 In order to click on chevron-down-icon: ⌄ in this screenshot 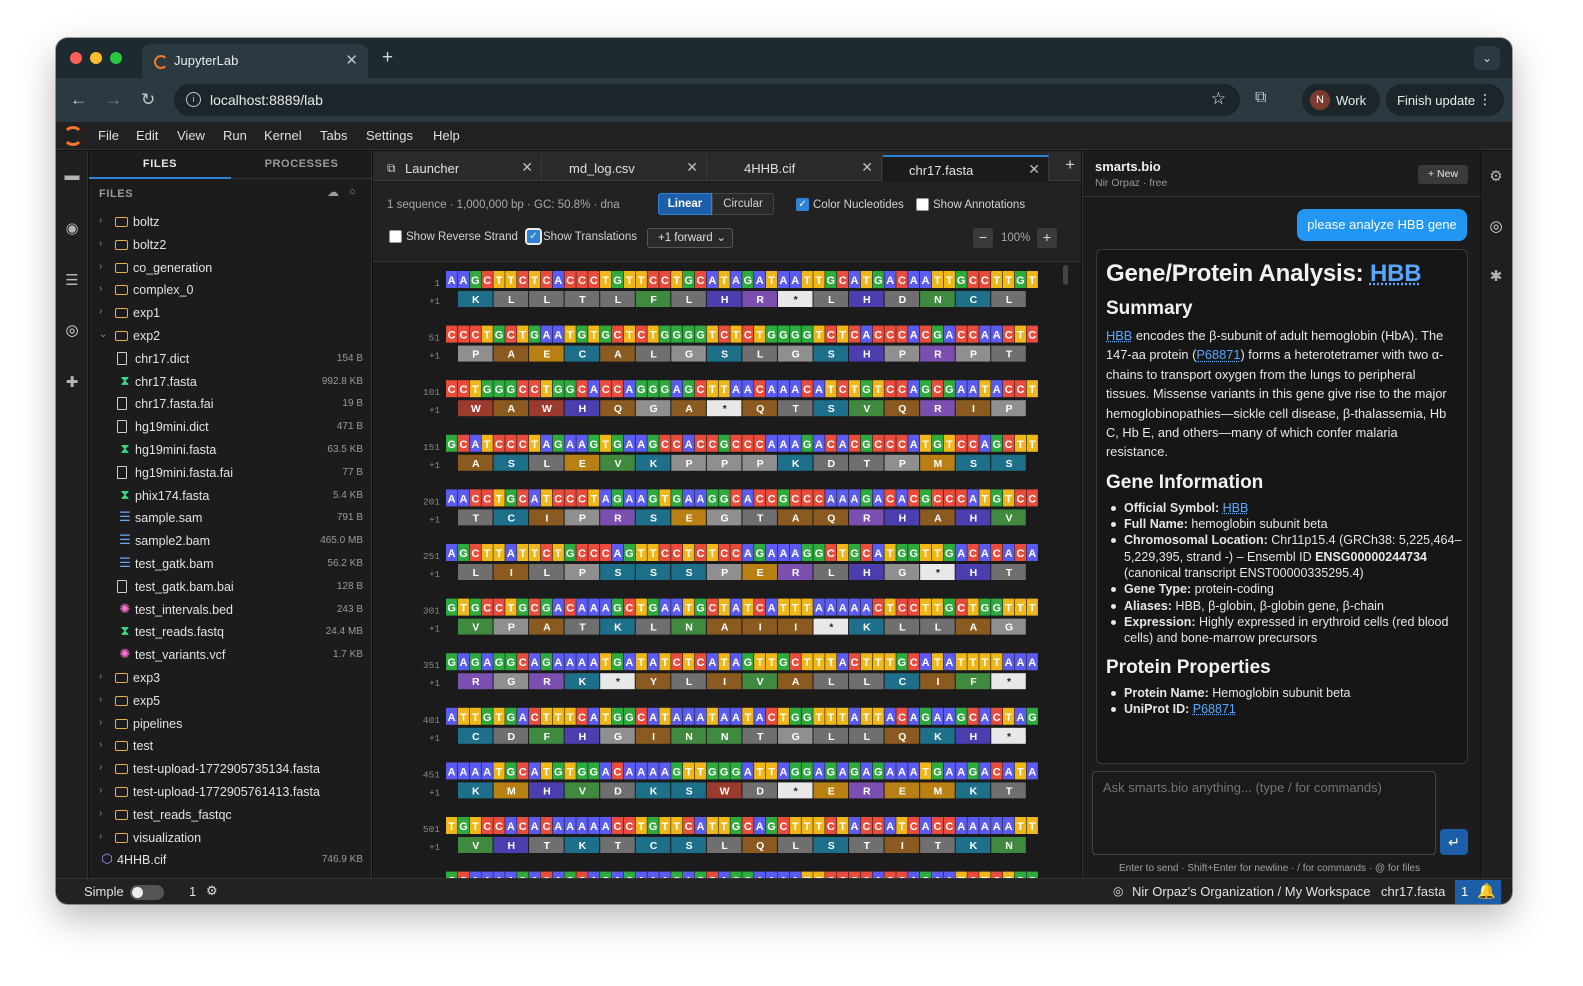, I will do `click(103, 334)`.